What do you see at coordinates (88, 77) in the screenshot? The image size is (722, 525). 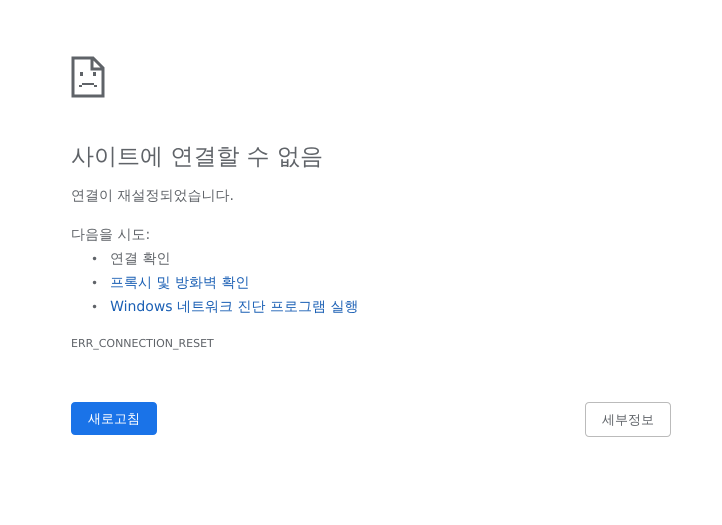 I see `sad-page-icon` at bounding box center [88, 77].